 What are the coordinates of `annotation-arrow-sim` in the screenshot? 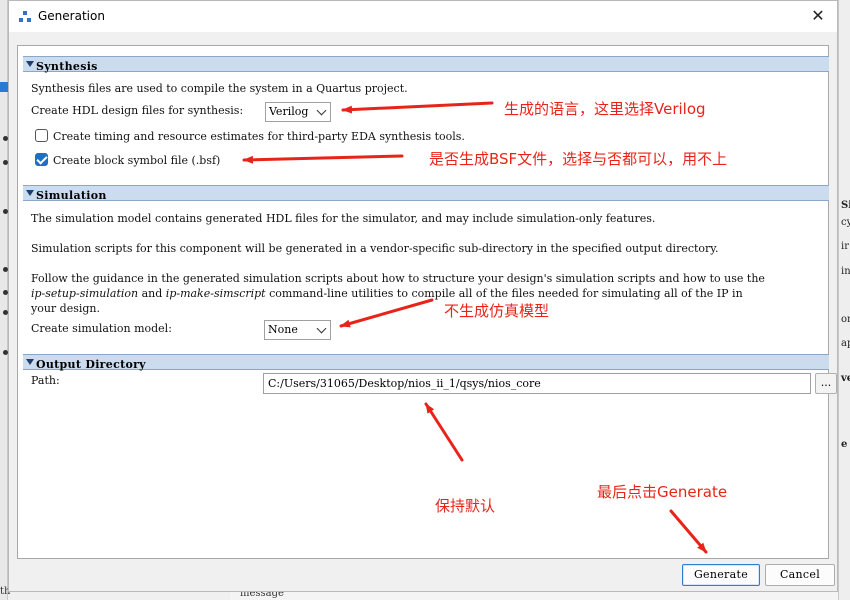 It's located at (386, 313).